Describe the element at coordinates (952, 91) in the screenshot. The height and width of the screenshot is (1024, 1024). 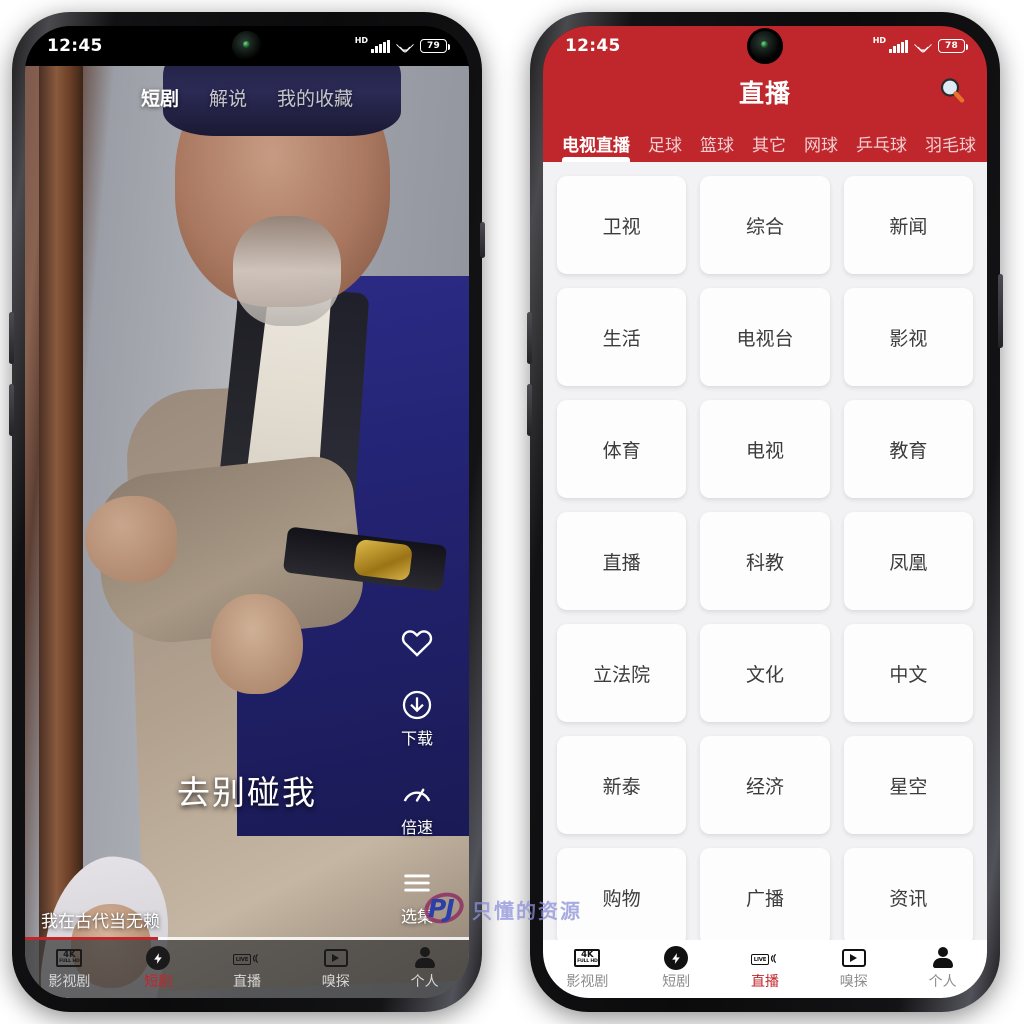
I see `search-button` at that location.